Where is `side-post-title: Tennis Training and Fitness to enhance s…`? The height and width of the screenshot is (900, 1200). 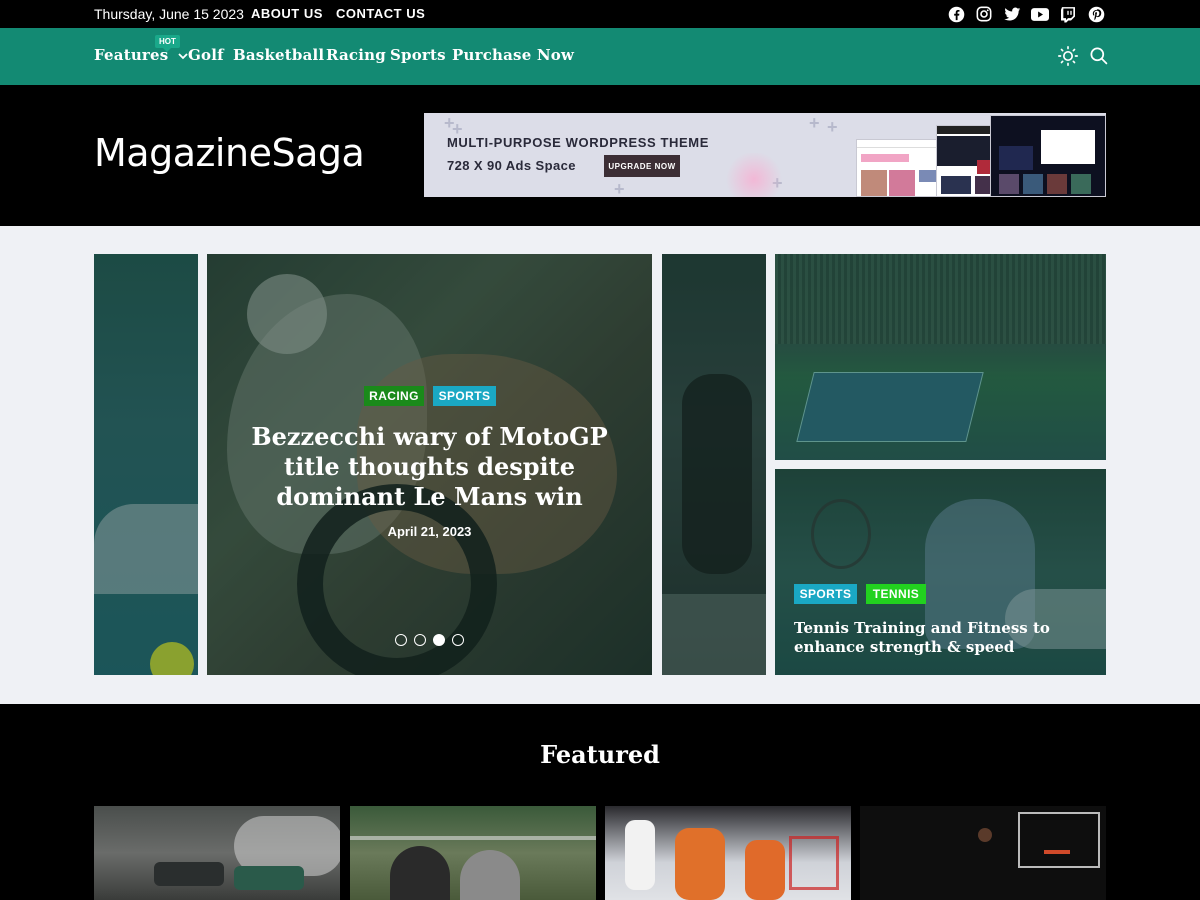 side-post-title: Tennis Training and Fitness to enhance s… is located at coordinates (934, 638).